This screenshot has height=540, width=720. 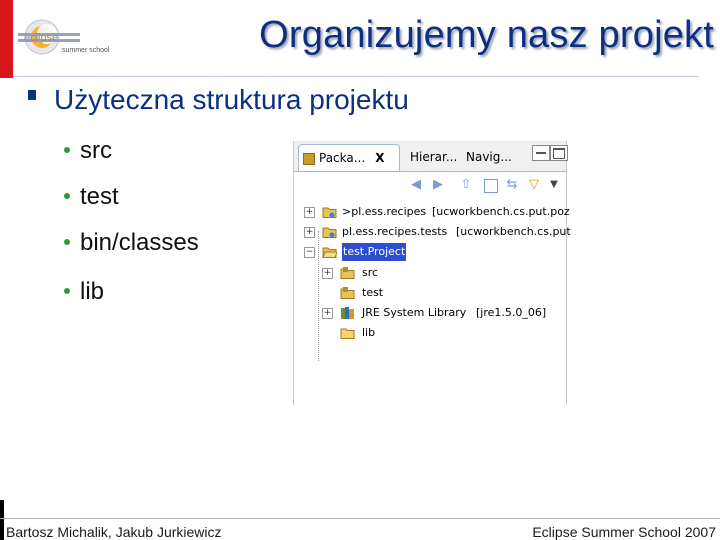 I want to click on tree-item-label: src, so click(x=370, y=272).